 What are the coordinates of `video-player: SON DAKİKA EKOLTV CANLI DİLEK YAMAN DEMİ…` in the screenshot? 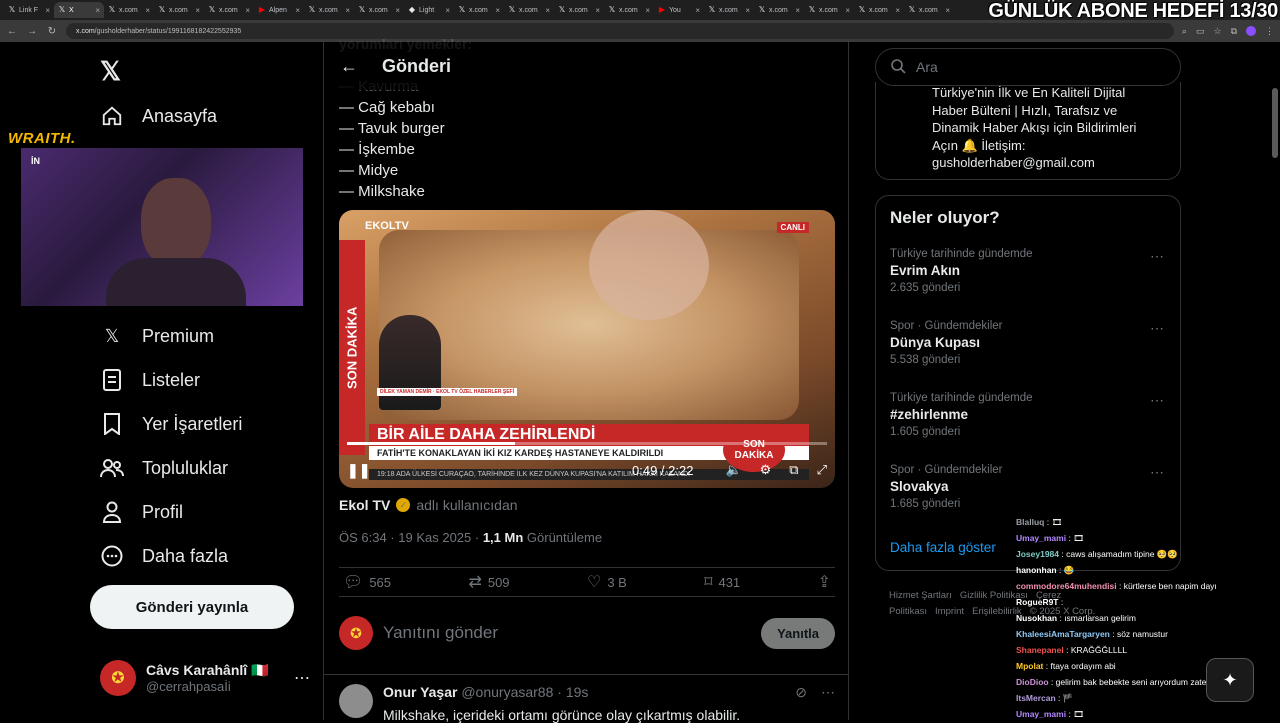 It's located at (587, 349).